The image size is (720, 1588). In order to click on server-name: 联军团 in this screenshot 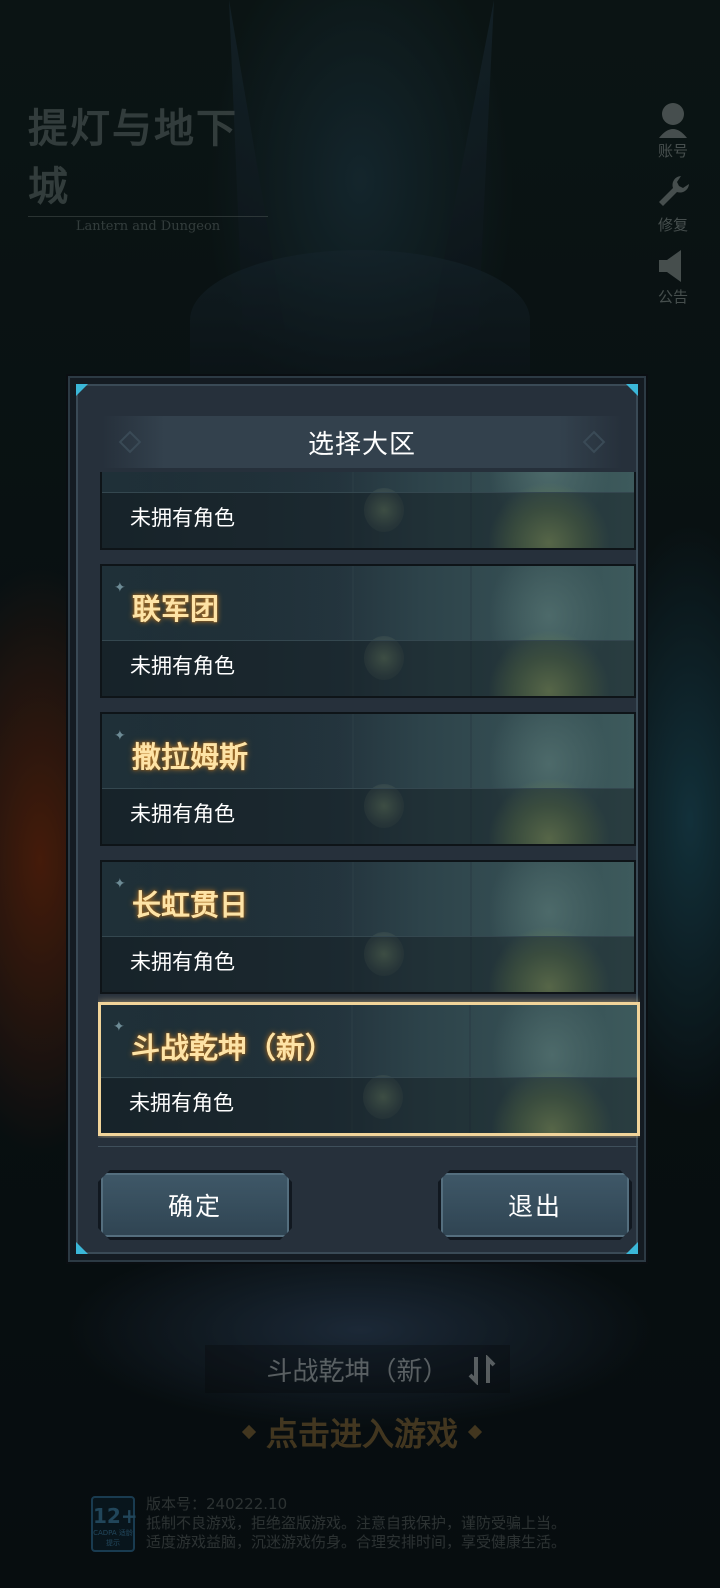, I will do `click(176, 609)`.